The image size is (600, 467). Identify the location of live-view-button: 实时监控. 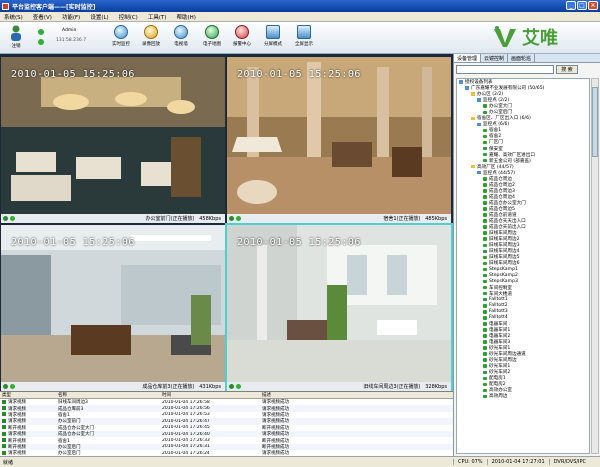
(121, 38).